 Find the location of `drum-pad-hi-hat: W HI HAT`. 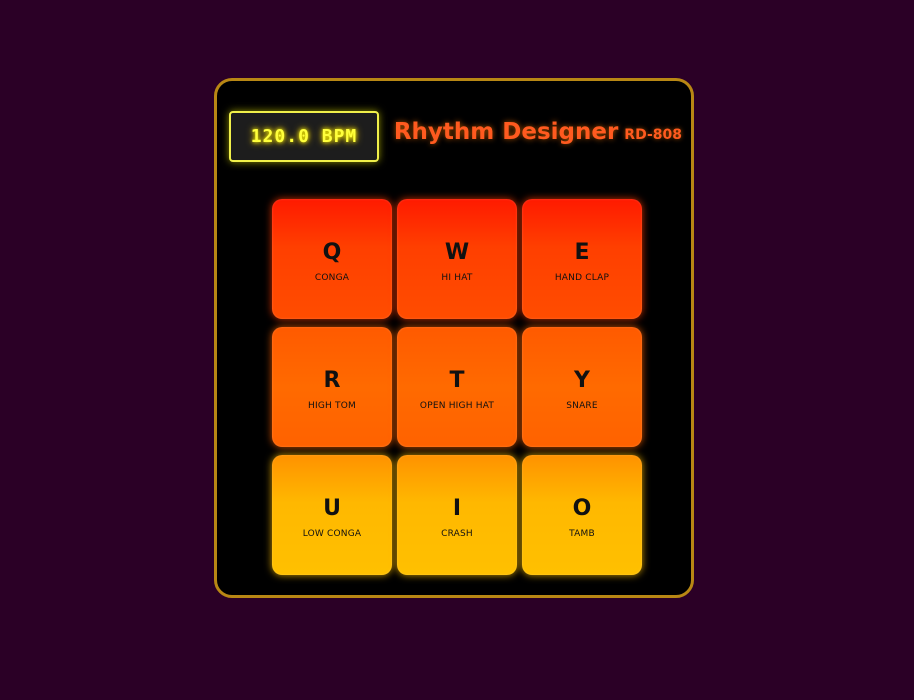

drum-pad-hi-hat: W HI HAT is located at coordinates (457, 259).